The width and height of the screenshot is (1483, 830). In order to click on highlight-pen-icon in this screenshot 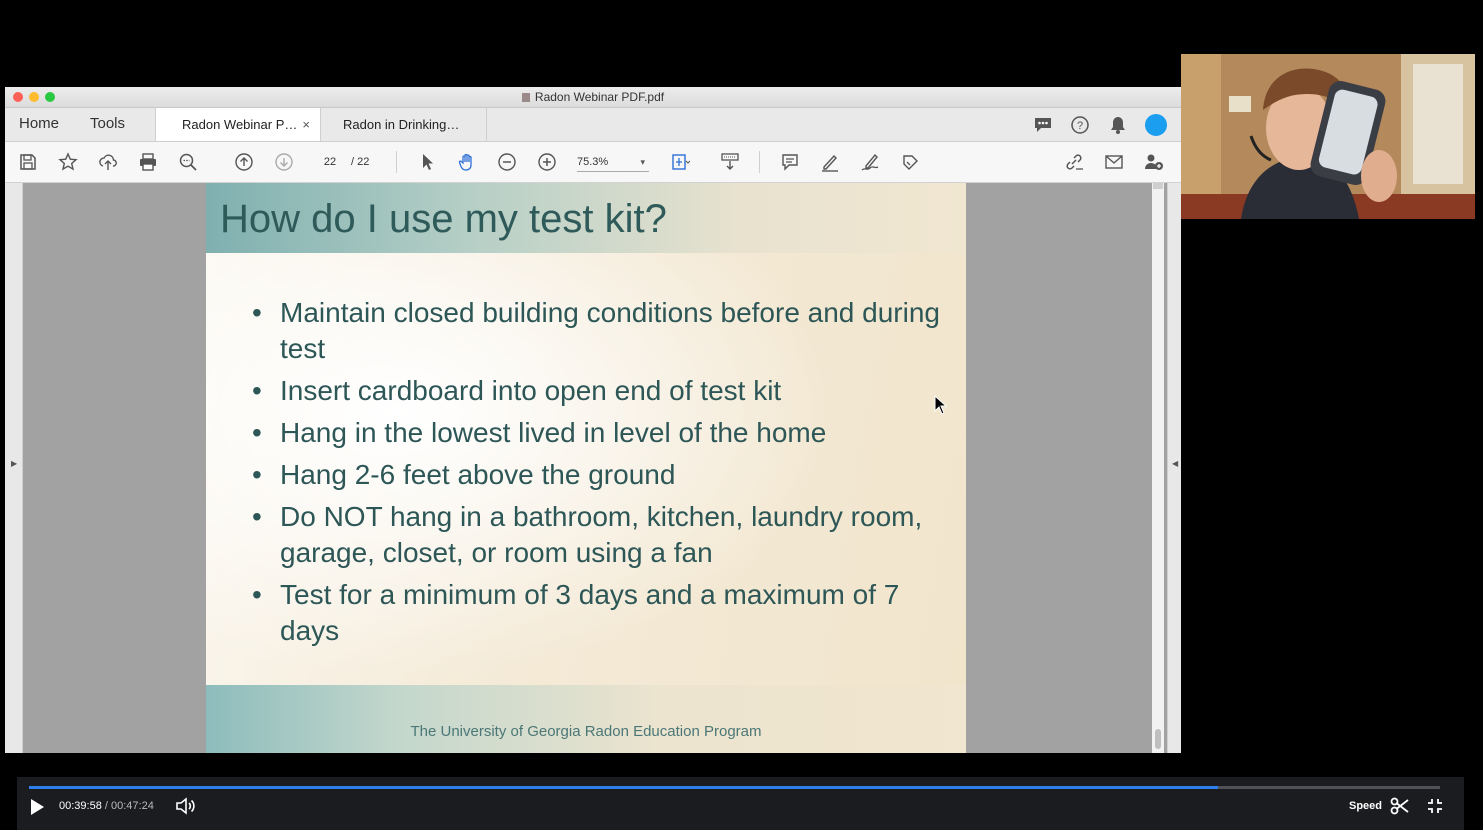, I will do `click(830, 162)`.